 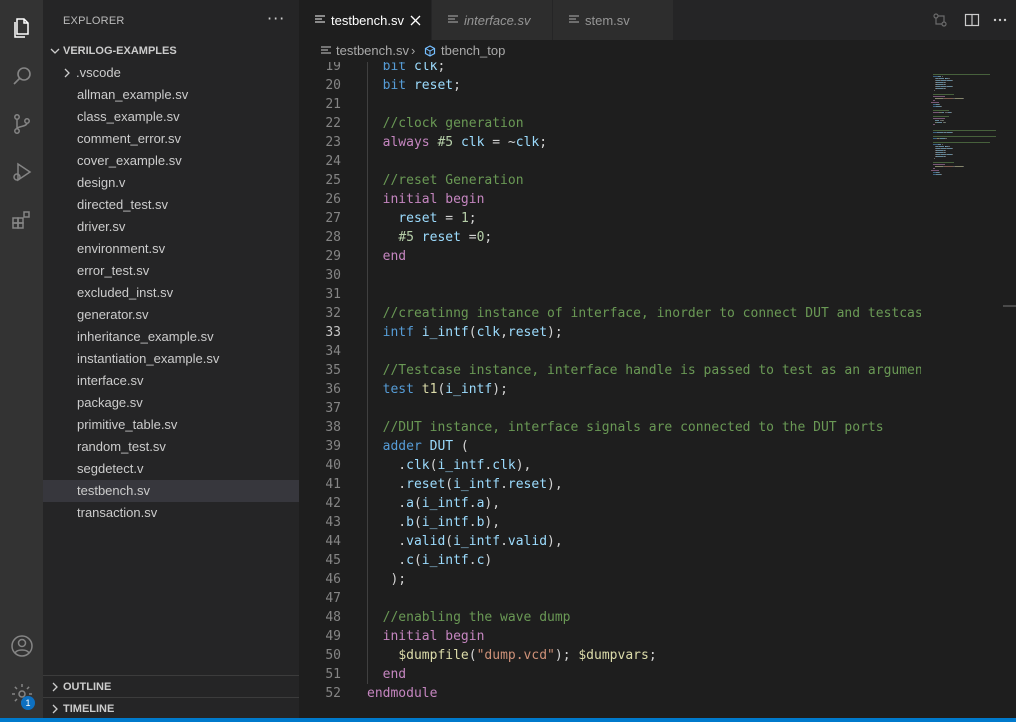 I want to click on line-text: .c(i_intf.c), so click(x=429, y=560).